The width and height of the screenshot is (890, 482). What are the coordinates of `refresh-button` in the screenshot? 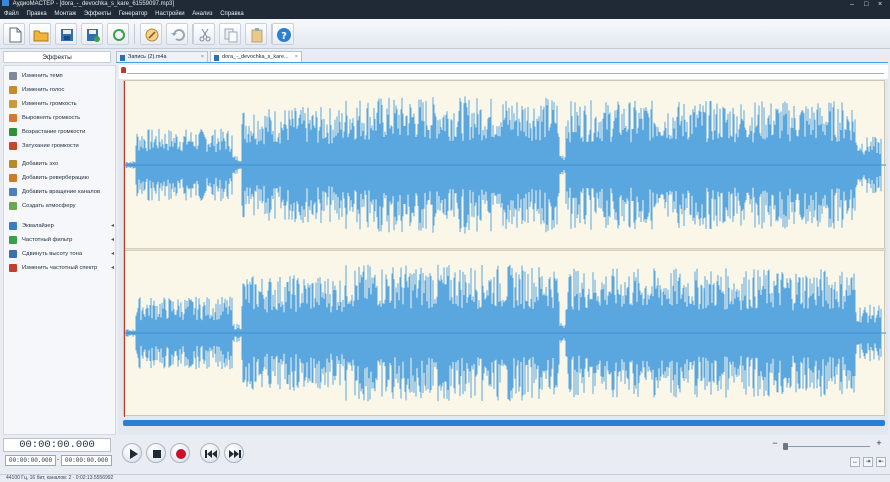 It's located at (118, 34).